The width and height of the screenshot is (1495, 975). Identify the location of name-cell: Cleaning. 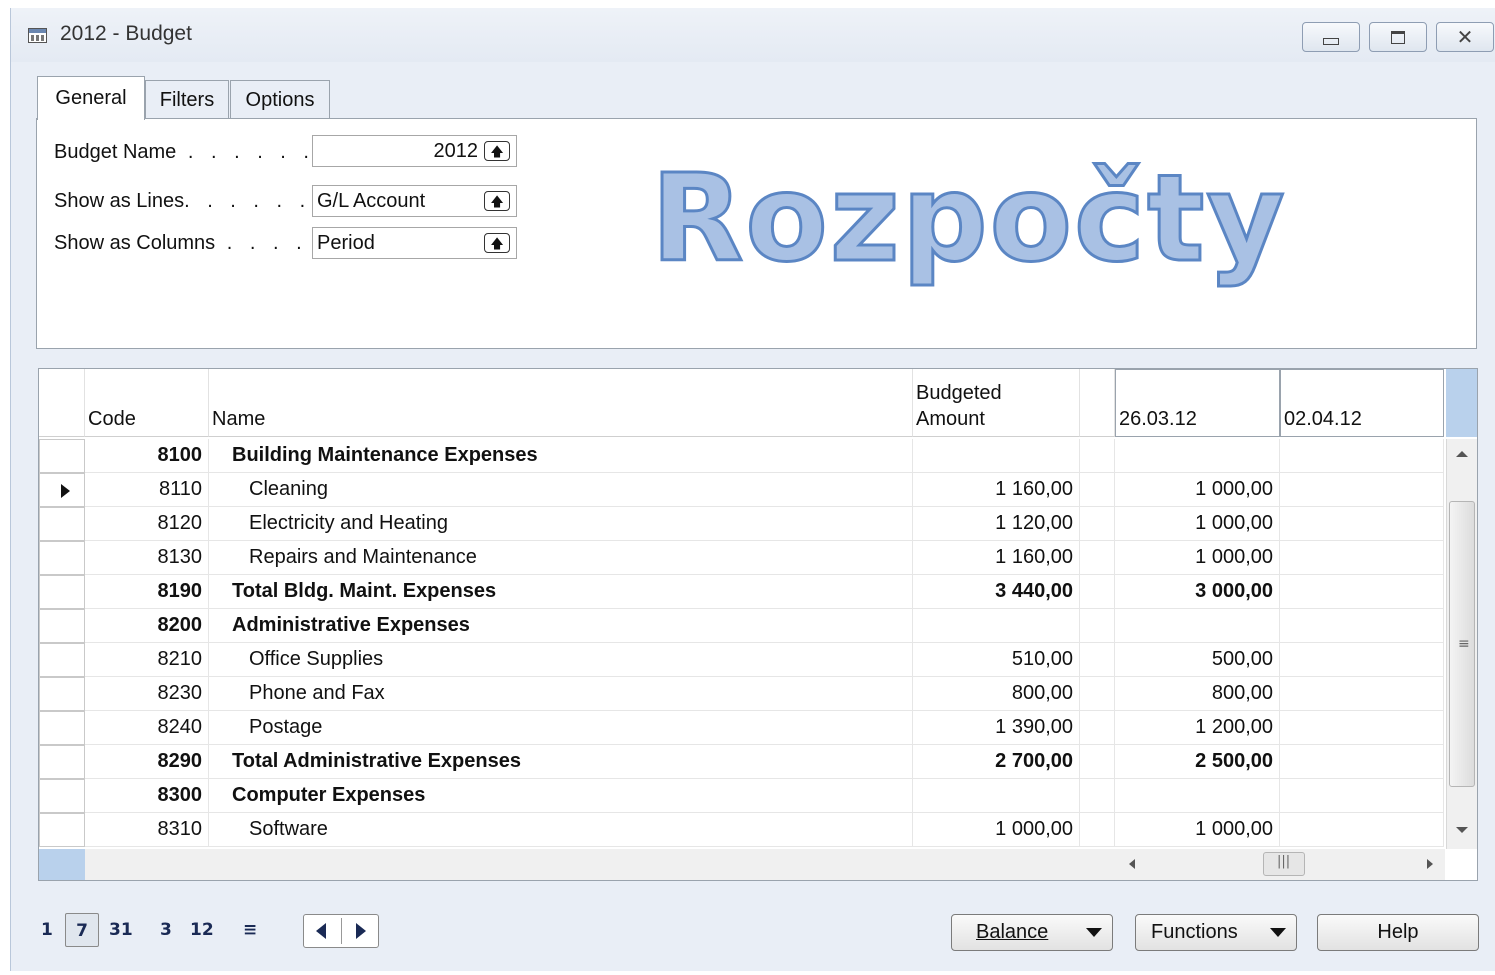
(561, 490).